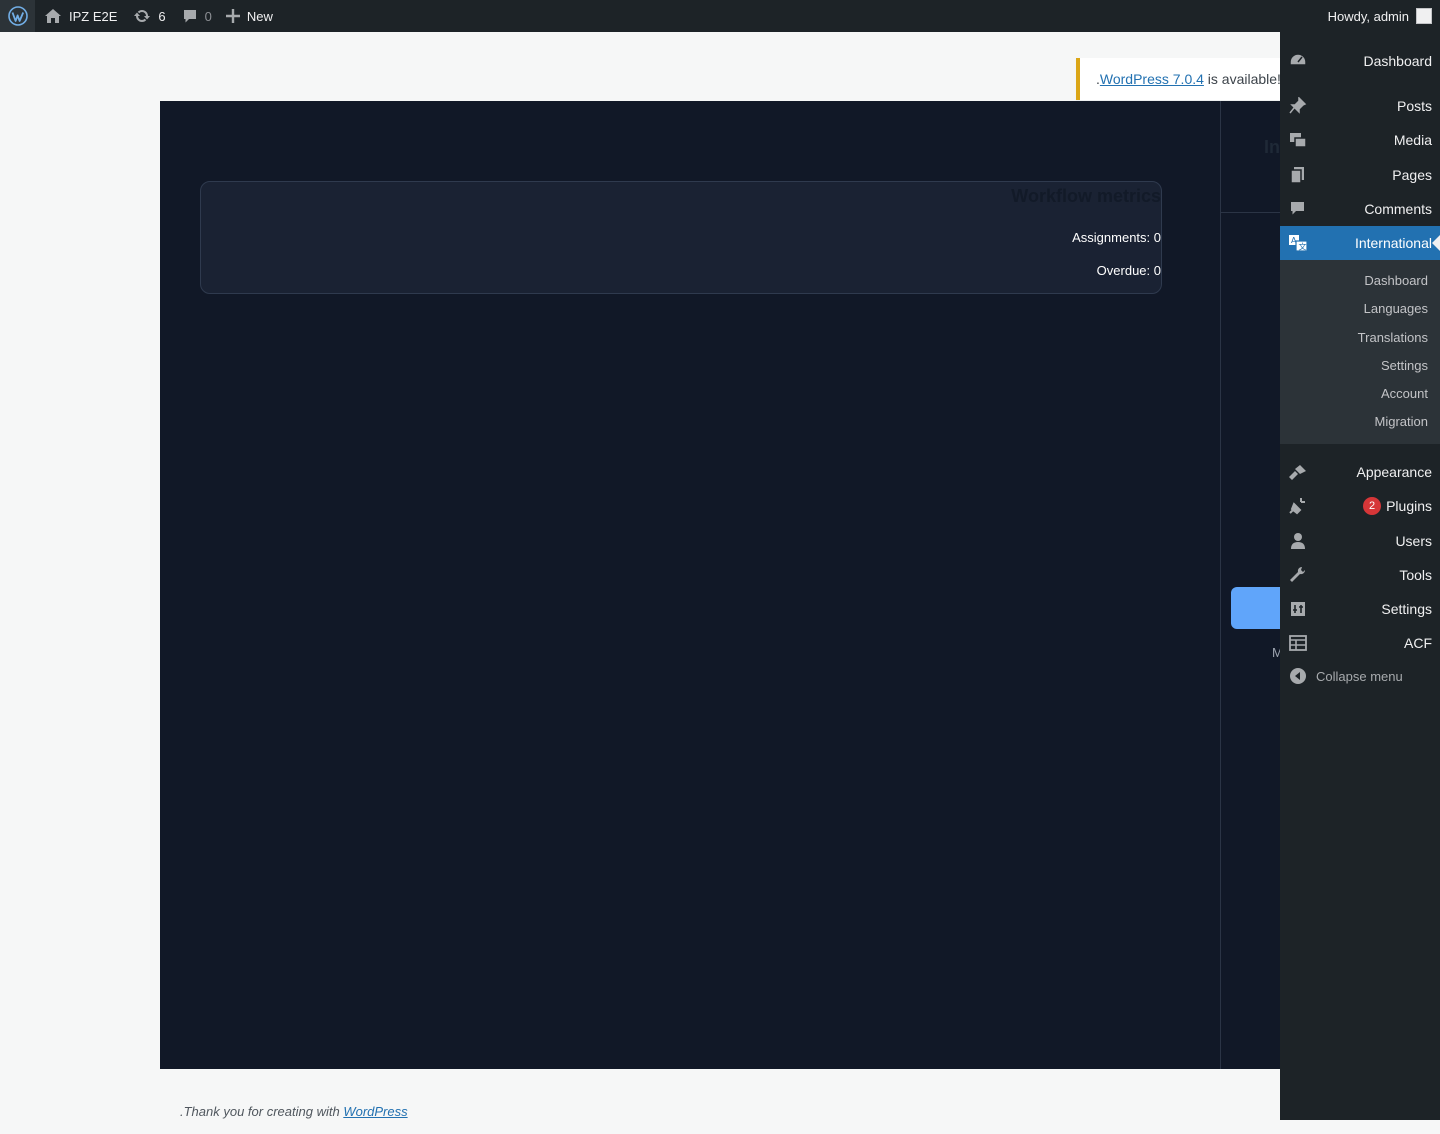  What do you see at coordinates (1398, 209) in the screenshot?
I see `menu-label: Comments` at bounding box center [1398, 209].